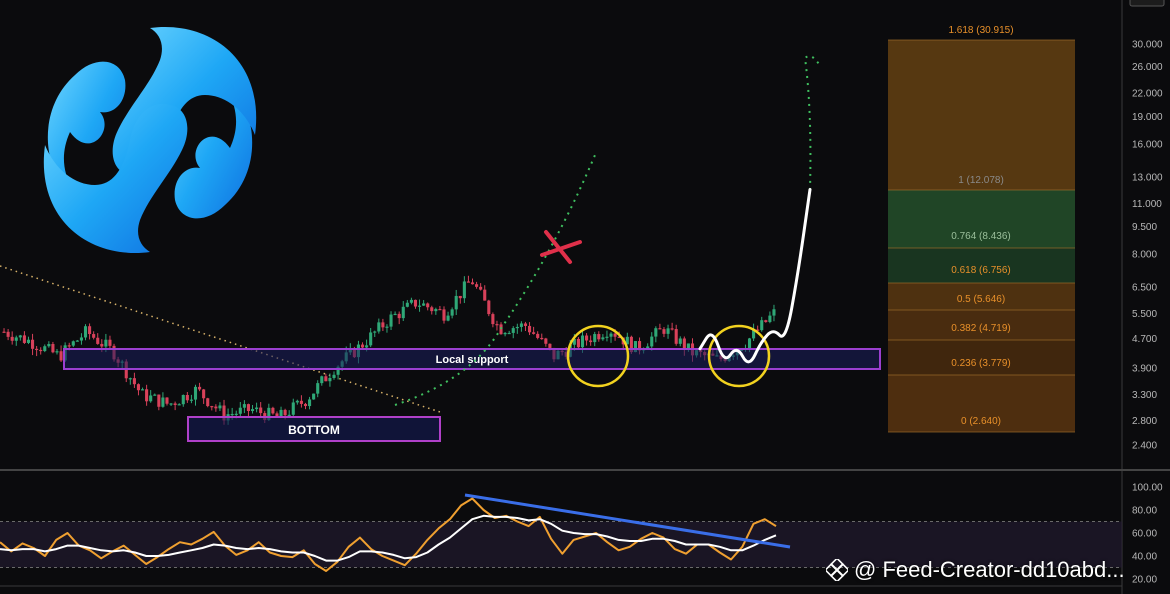 Image resolution: width=1170 pixels, height=594 pixels. What do you see at coordinates (1144, 339) in the screenshot?
I see `price-tick: 4.700` at bounding box center [1144, 339].